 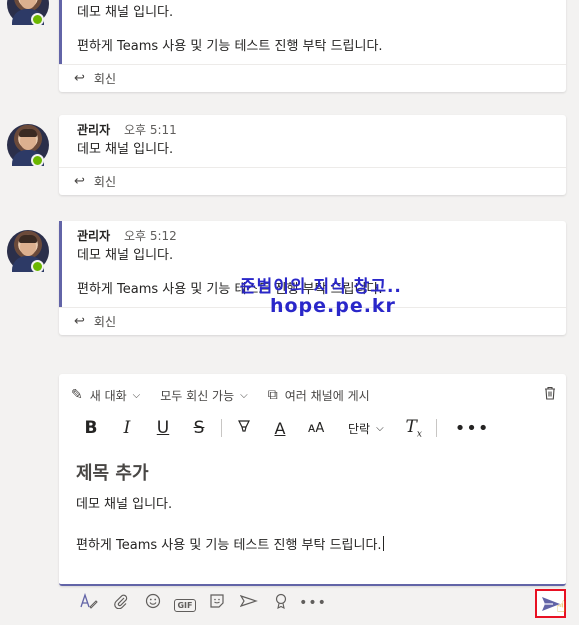 I want to click on highlight-button, so click(x=244, y=428).